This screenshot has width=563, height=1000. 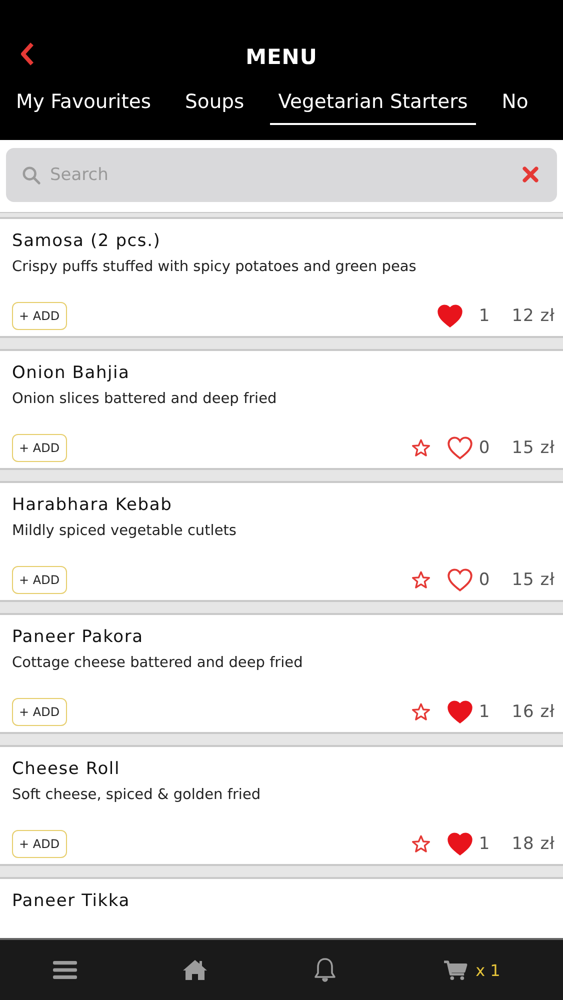 What do you see at coordinates (281, 673) in the screenshot?
I see `menu-item-card: Paneer Pakora Cottage cheese battered and deep fried + ADD 1 16 zł` at bounding box center [281, 673].